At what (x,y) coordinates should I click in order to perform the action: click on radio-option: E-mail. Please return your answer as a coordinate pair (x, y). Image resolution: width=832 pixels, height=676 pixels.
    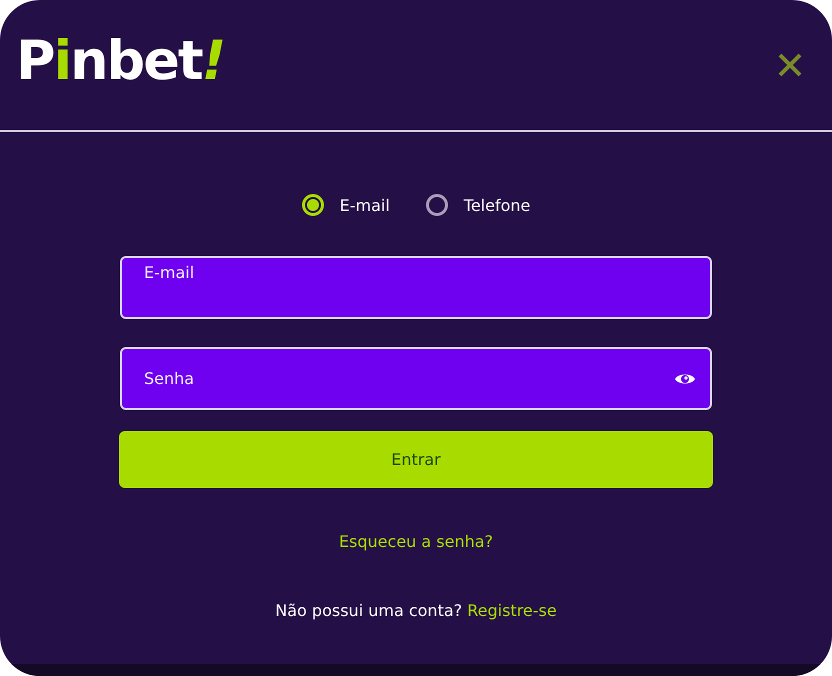
    Looking at the image, I should click on (346, 205).